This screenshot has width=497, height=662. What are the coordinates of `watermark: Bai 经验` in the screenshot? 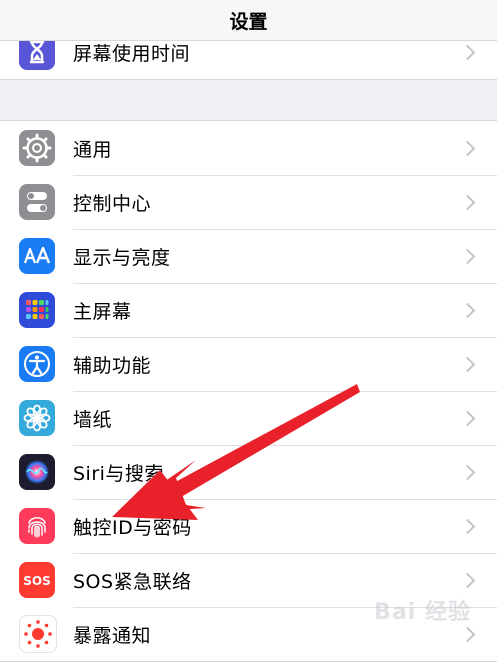 It's located at (422, 612).